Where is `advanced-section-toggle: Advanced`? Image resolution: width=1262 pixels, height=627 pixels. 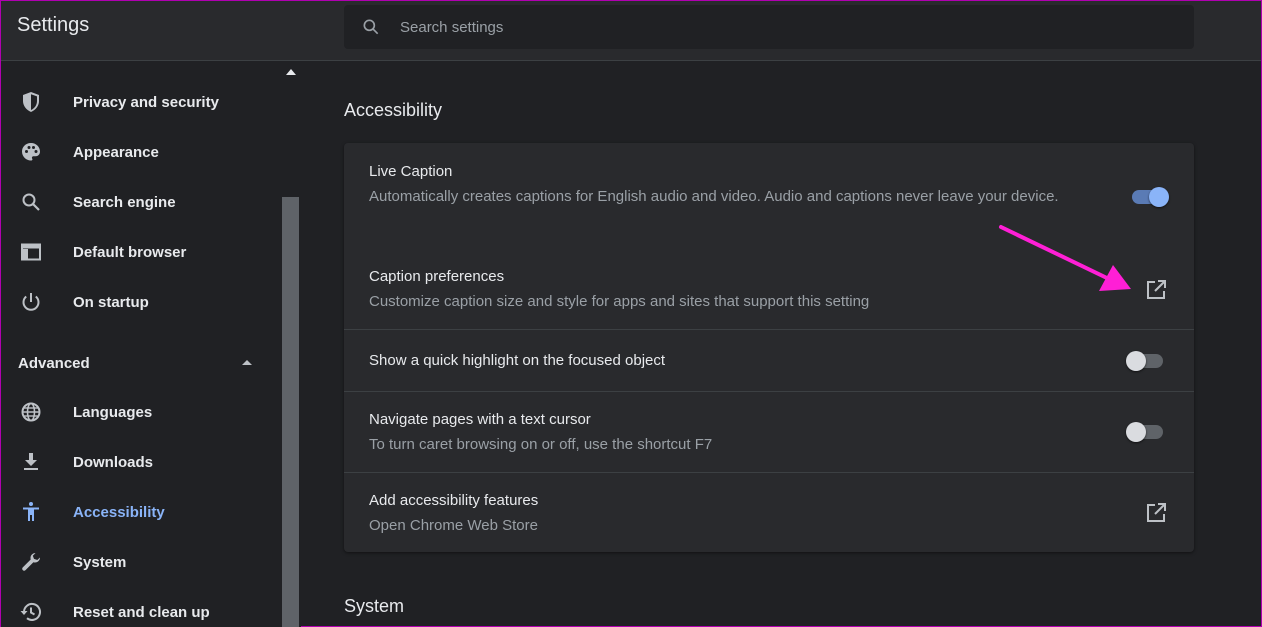
advanced-section-toggle: Advanced is located at coordinates (138, 363).